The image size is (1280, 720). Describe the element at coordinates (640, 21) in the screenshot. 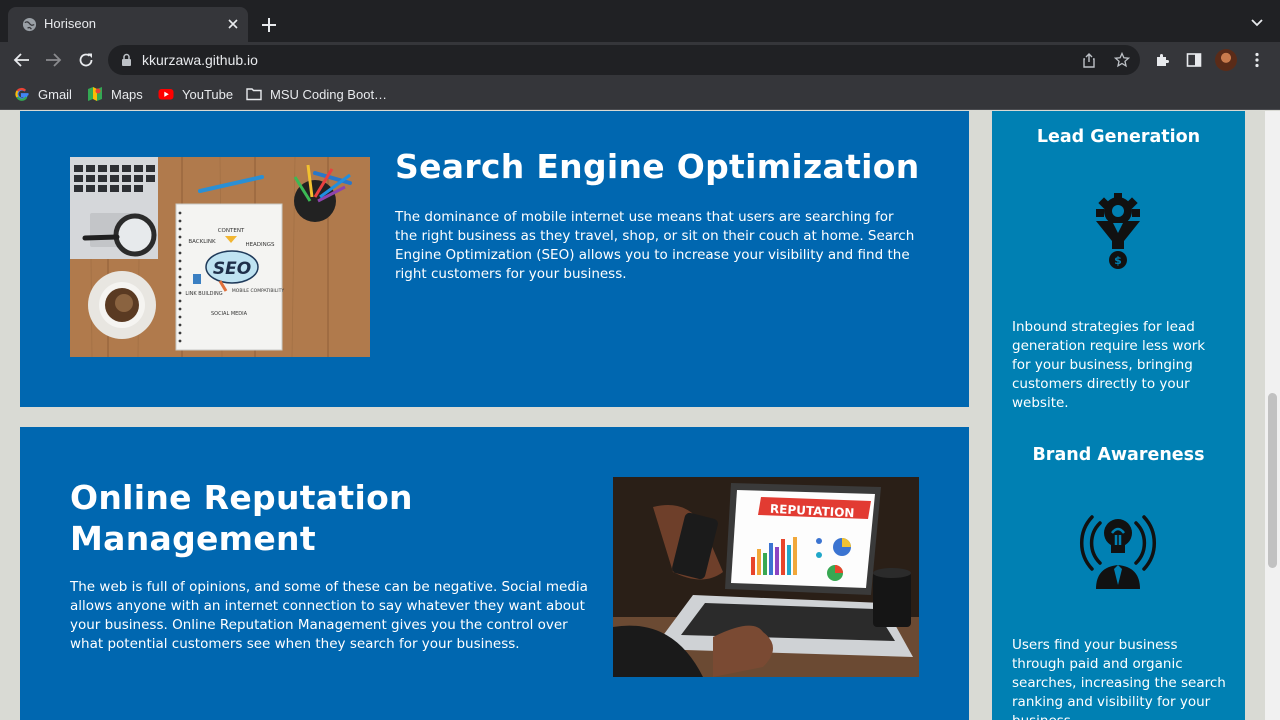

I see `tab-bar: Horiseon` at that location.